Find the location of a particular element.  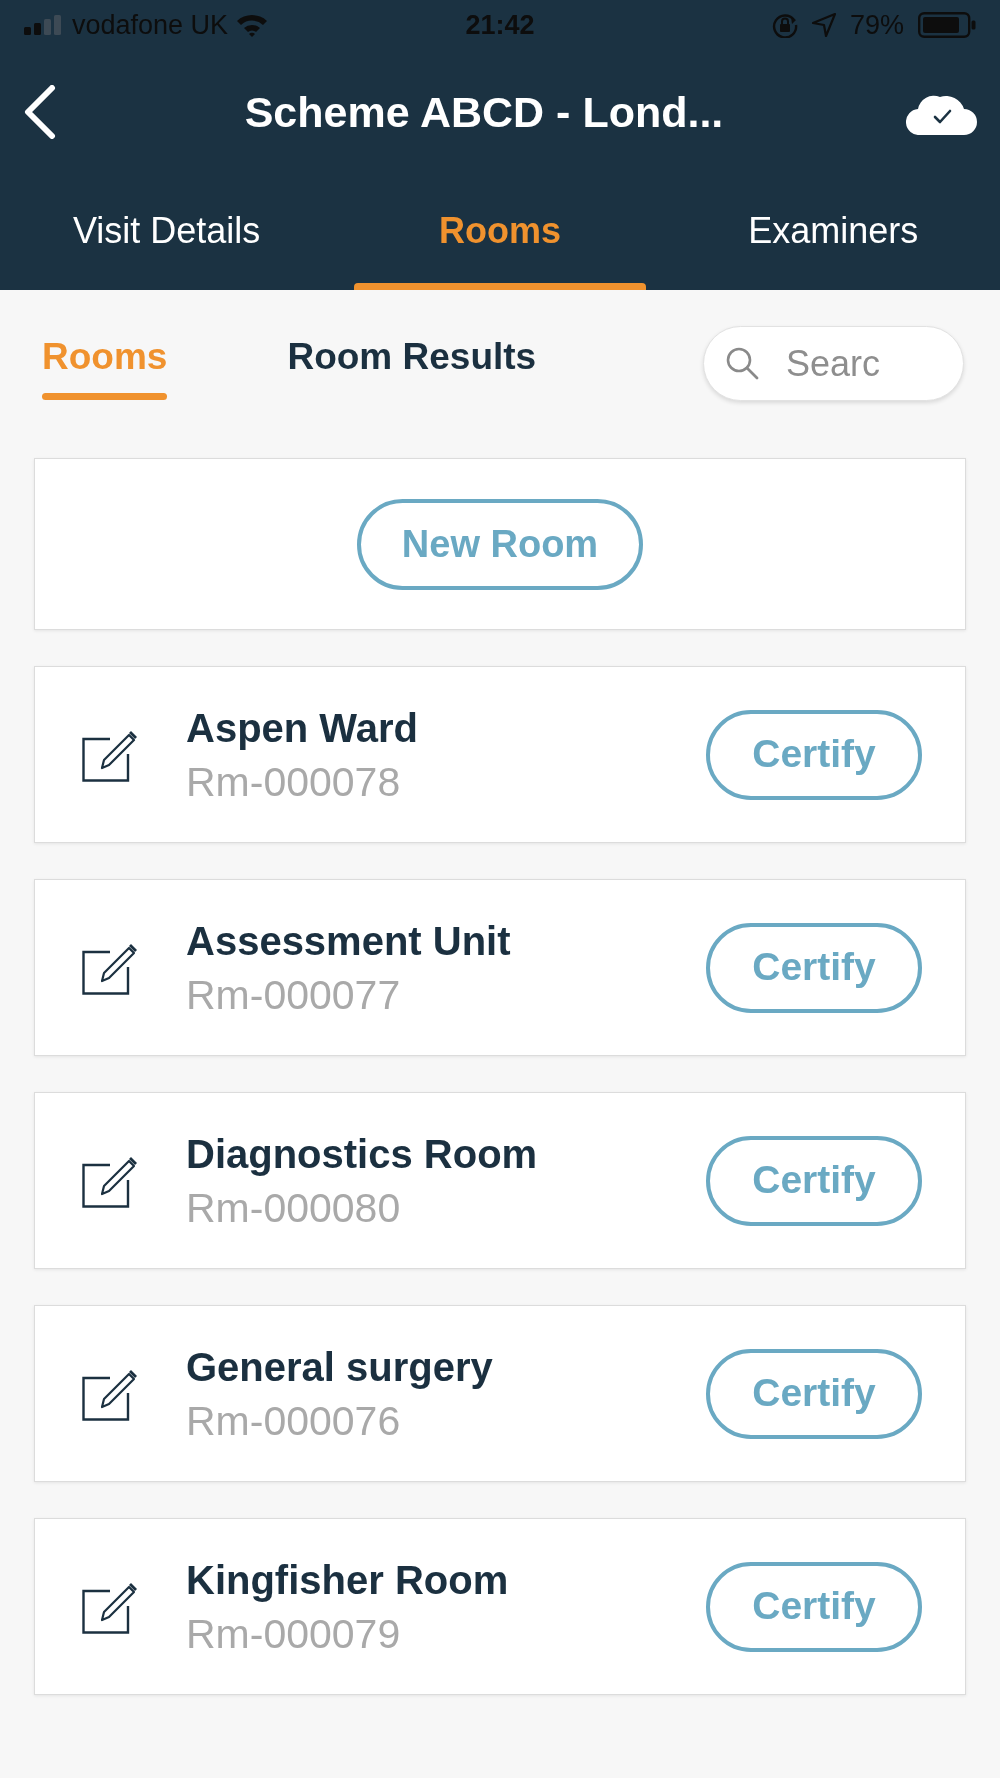

room-card: General surgery Rm-000076 Certify is located at coordinates (500, 1393).